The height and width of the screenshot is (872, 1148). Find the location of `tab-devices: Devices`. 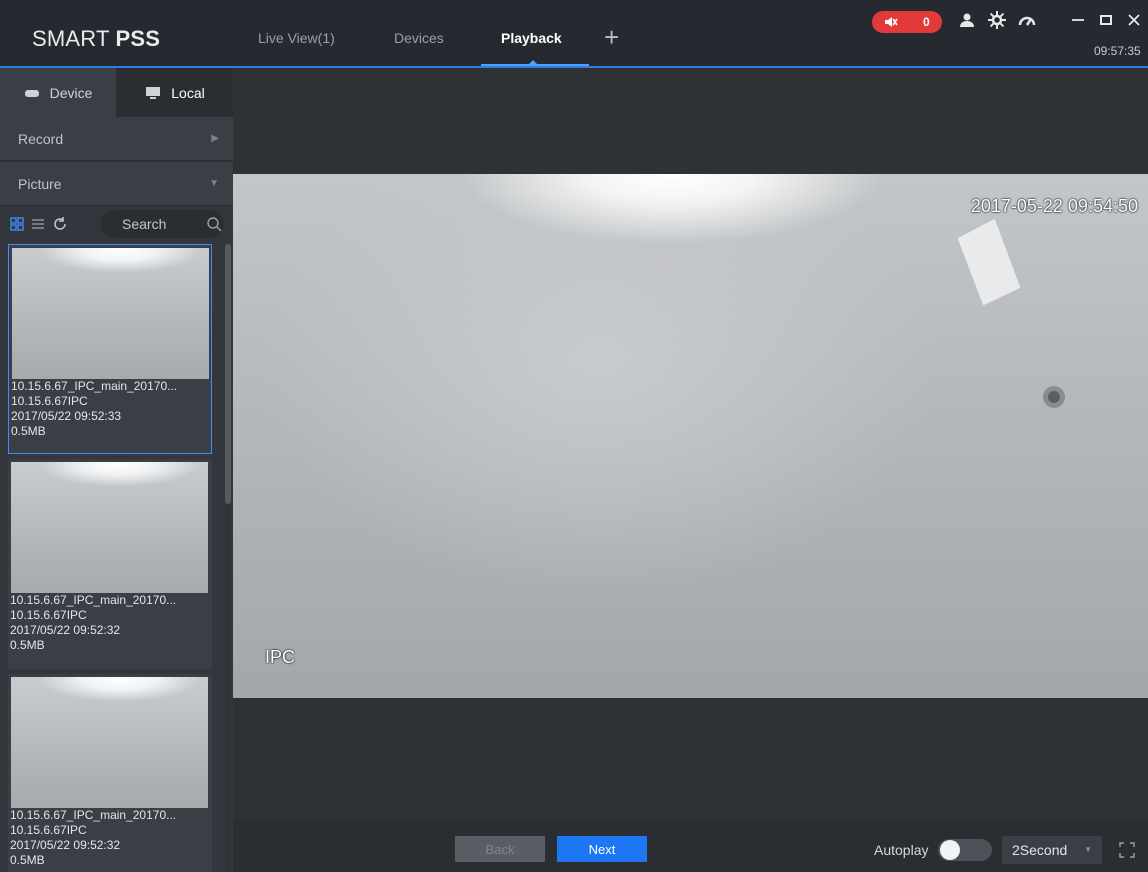

tab-devices: Devices is located at coordinates (419, 38).